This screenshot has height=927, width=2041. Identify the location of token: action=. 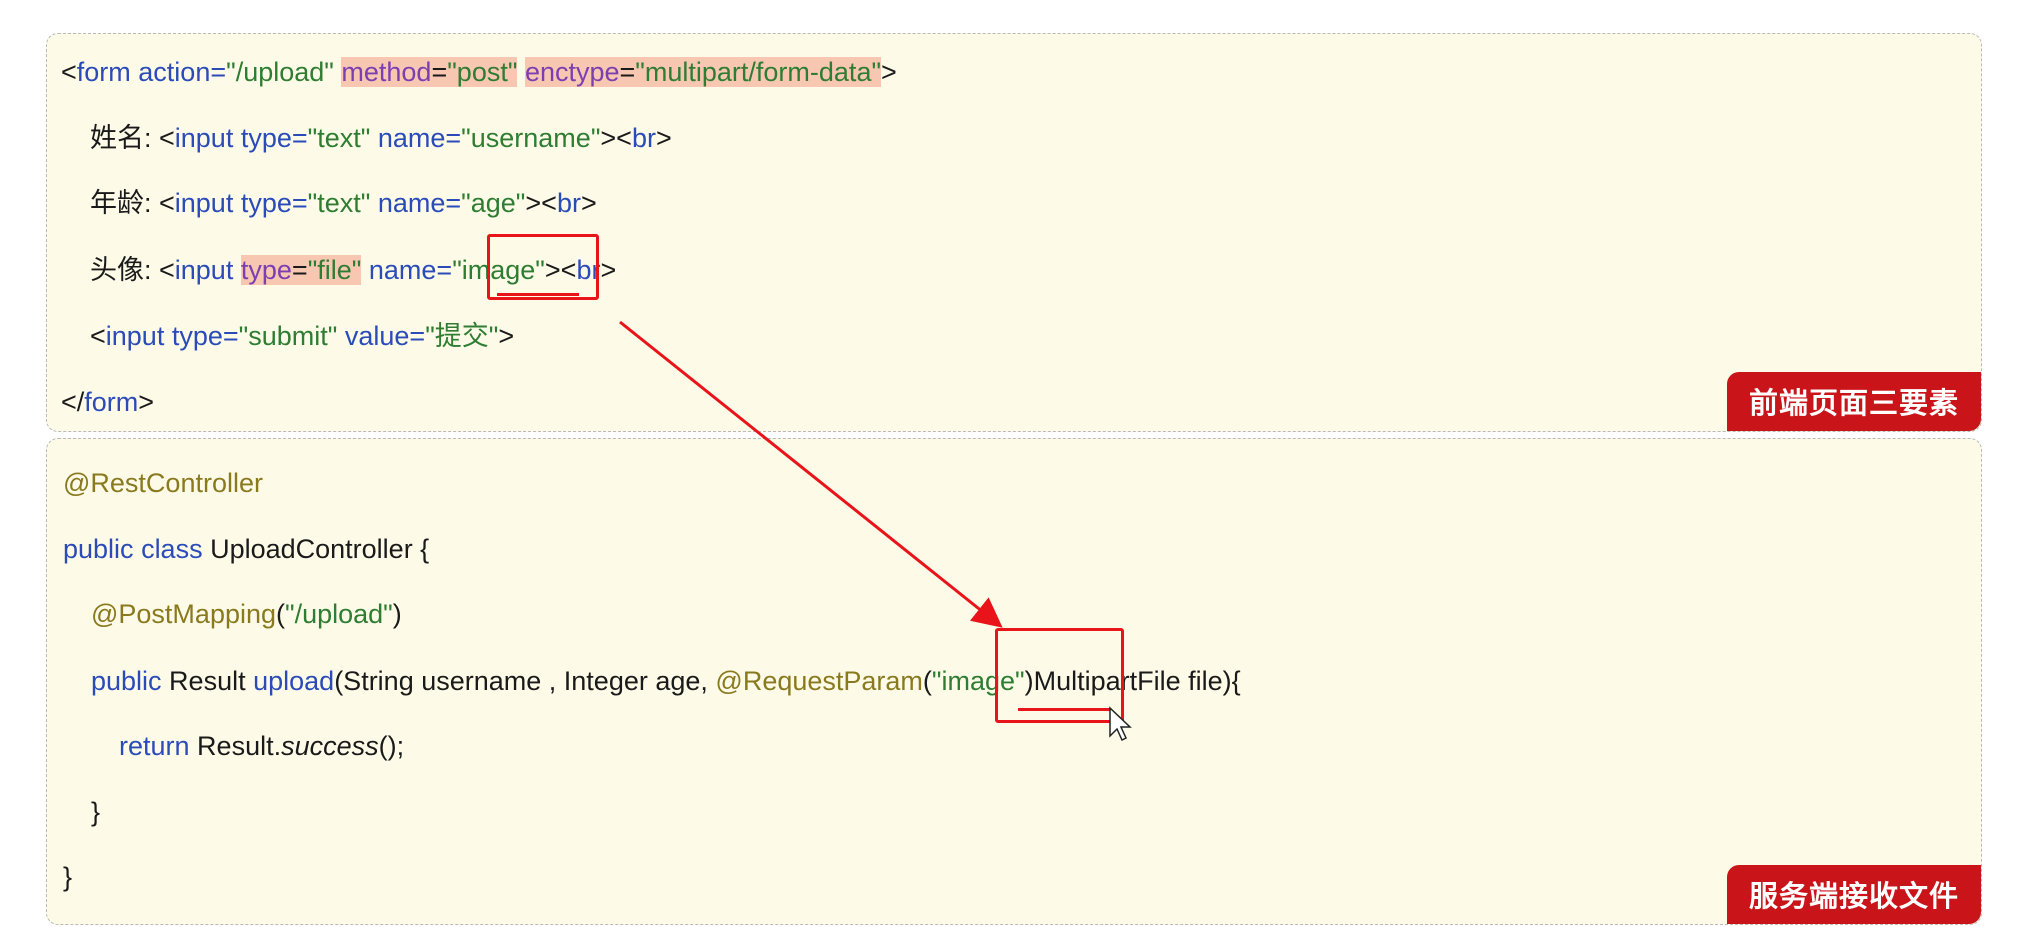
(178, 72).